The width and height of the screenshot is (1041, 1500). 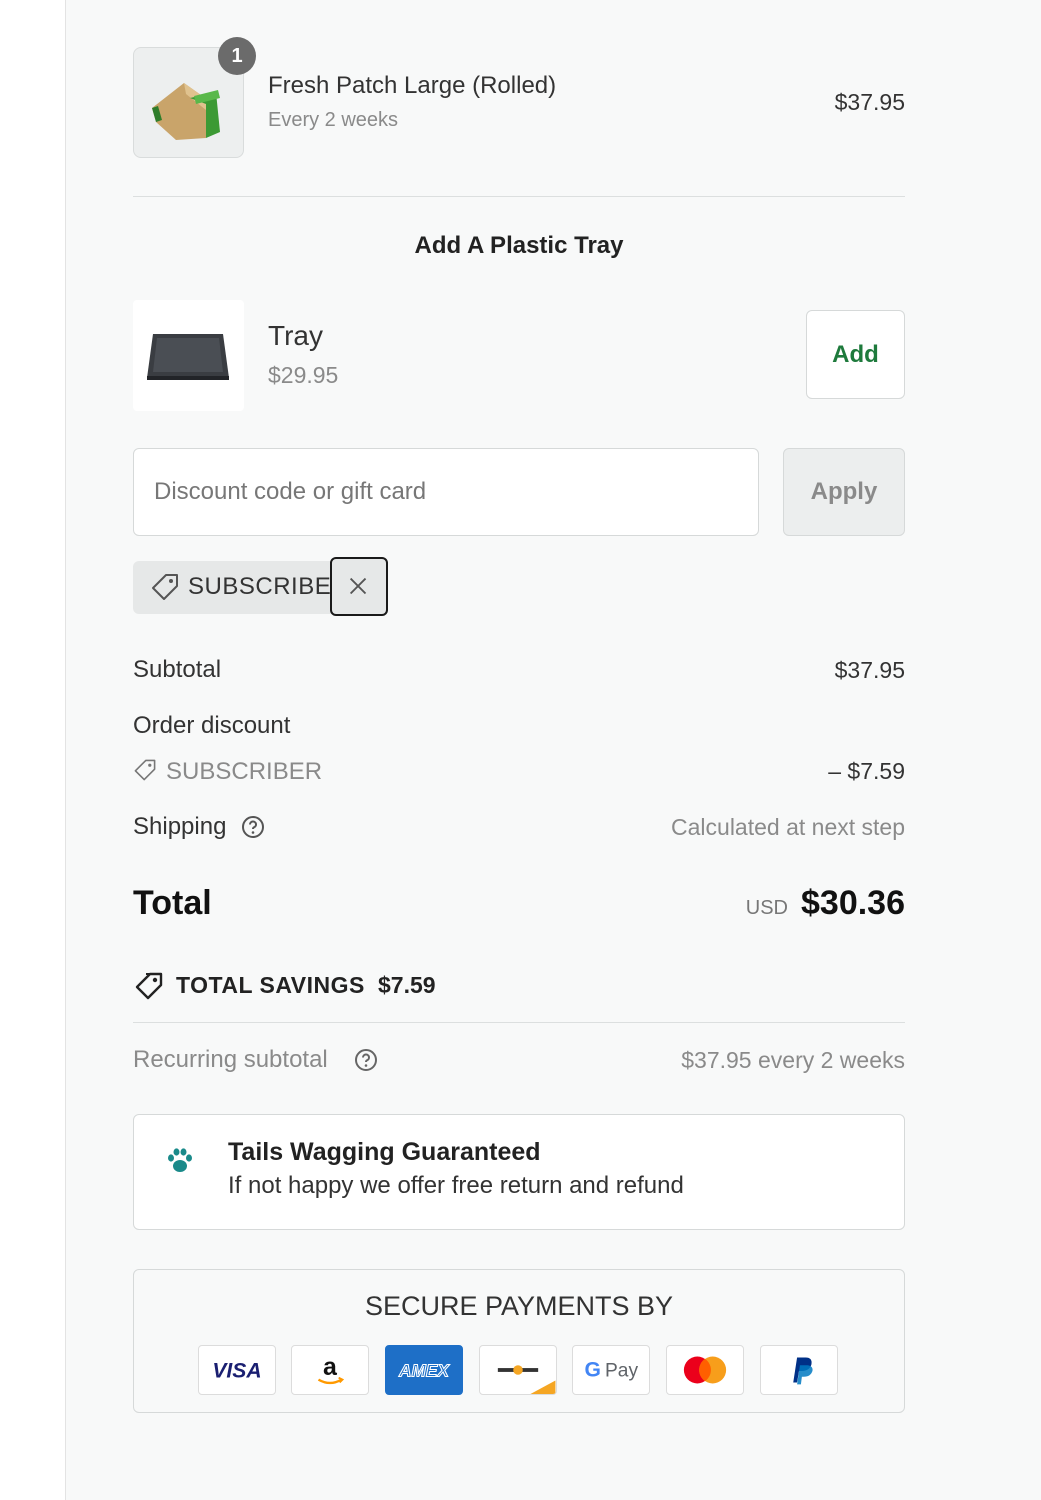 I want to click on paypal-icon, so click(x=799, y=1370).